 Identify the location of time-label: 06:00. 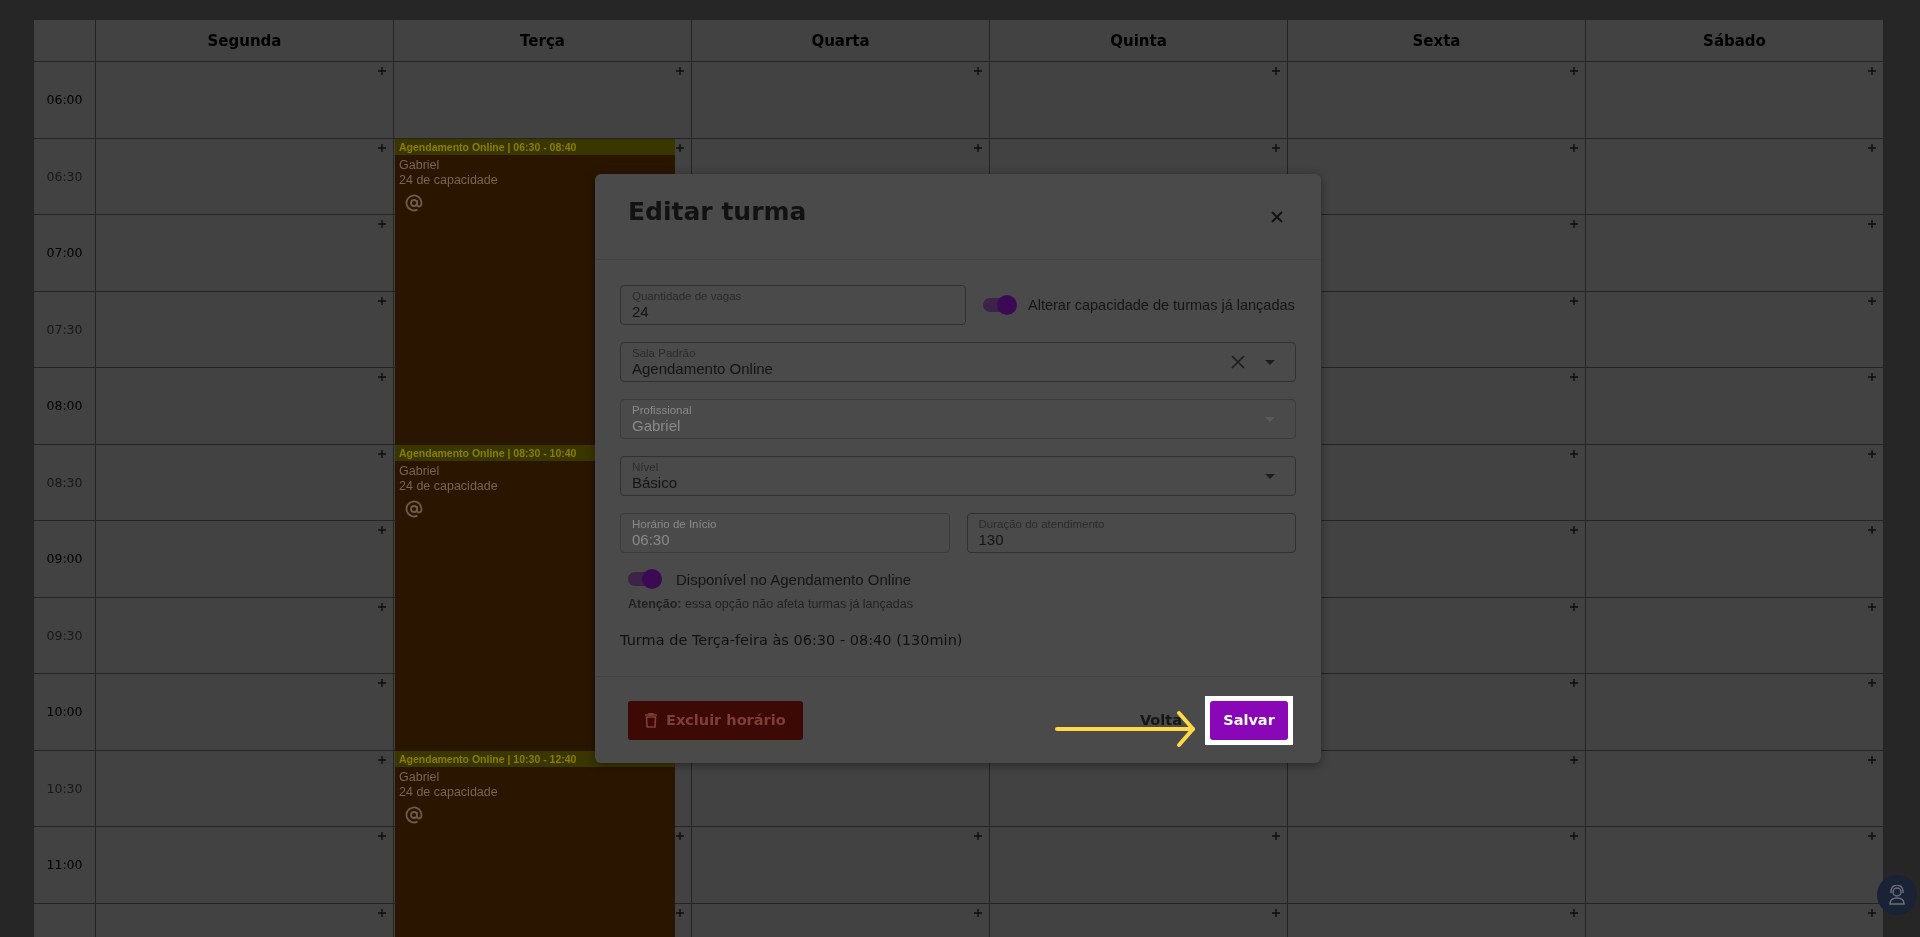
(64, 100).